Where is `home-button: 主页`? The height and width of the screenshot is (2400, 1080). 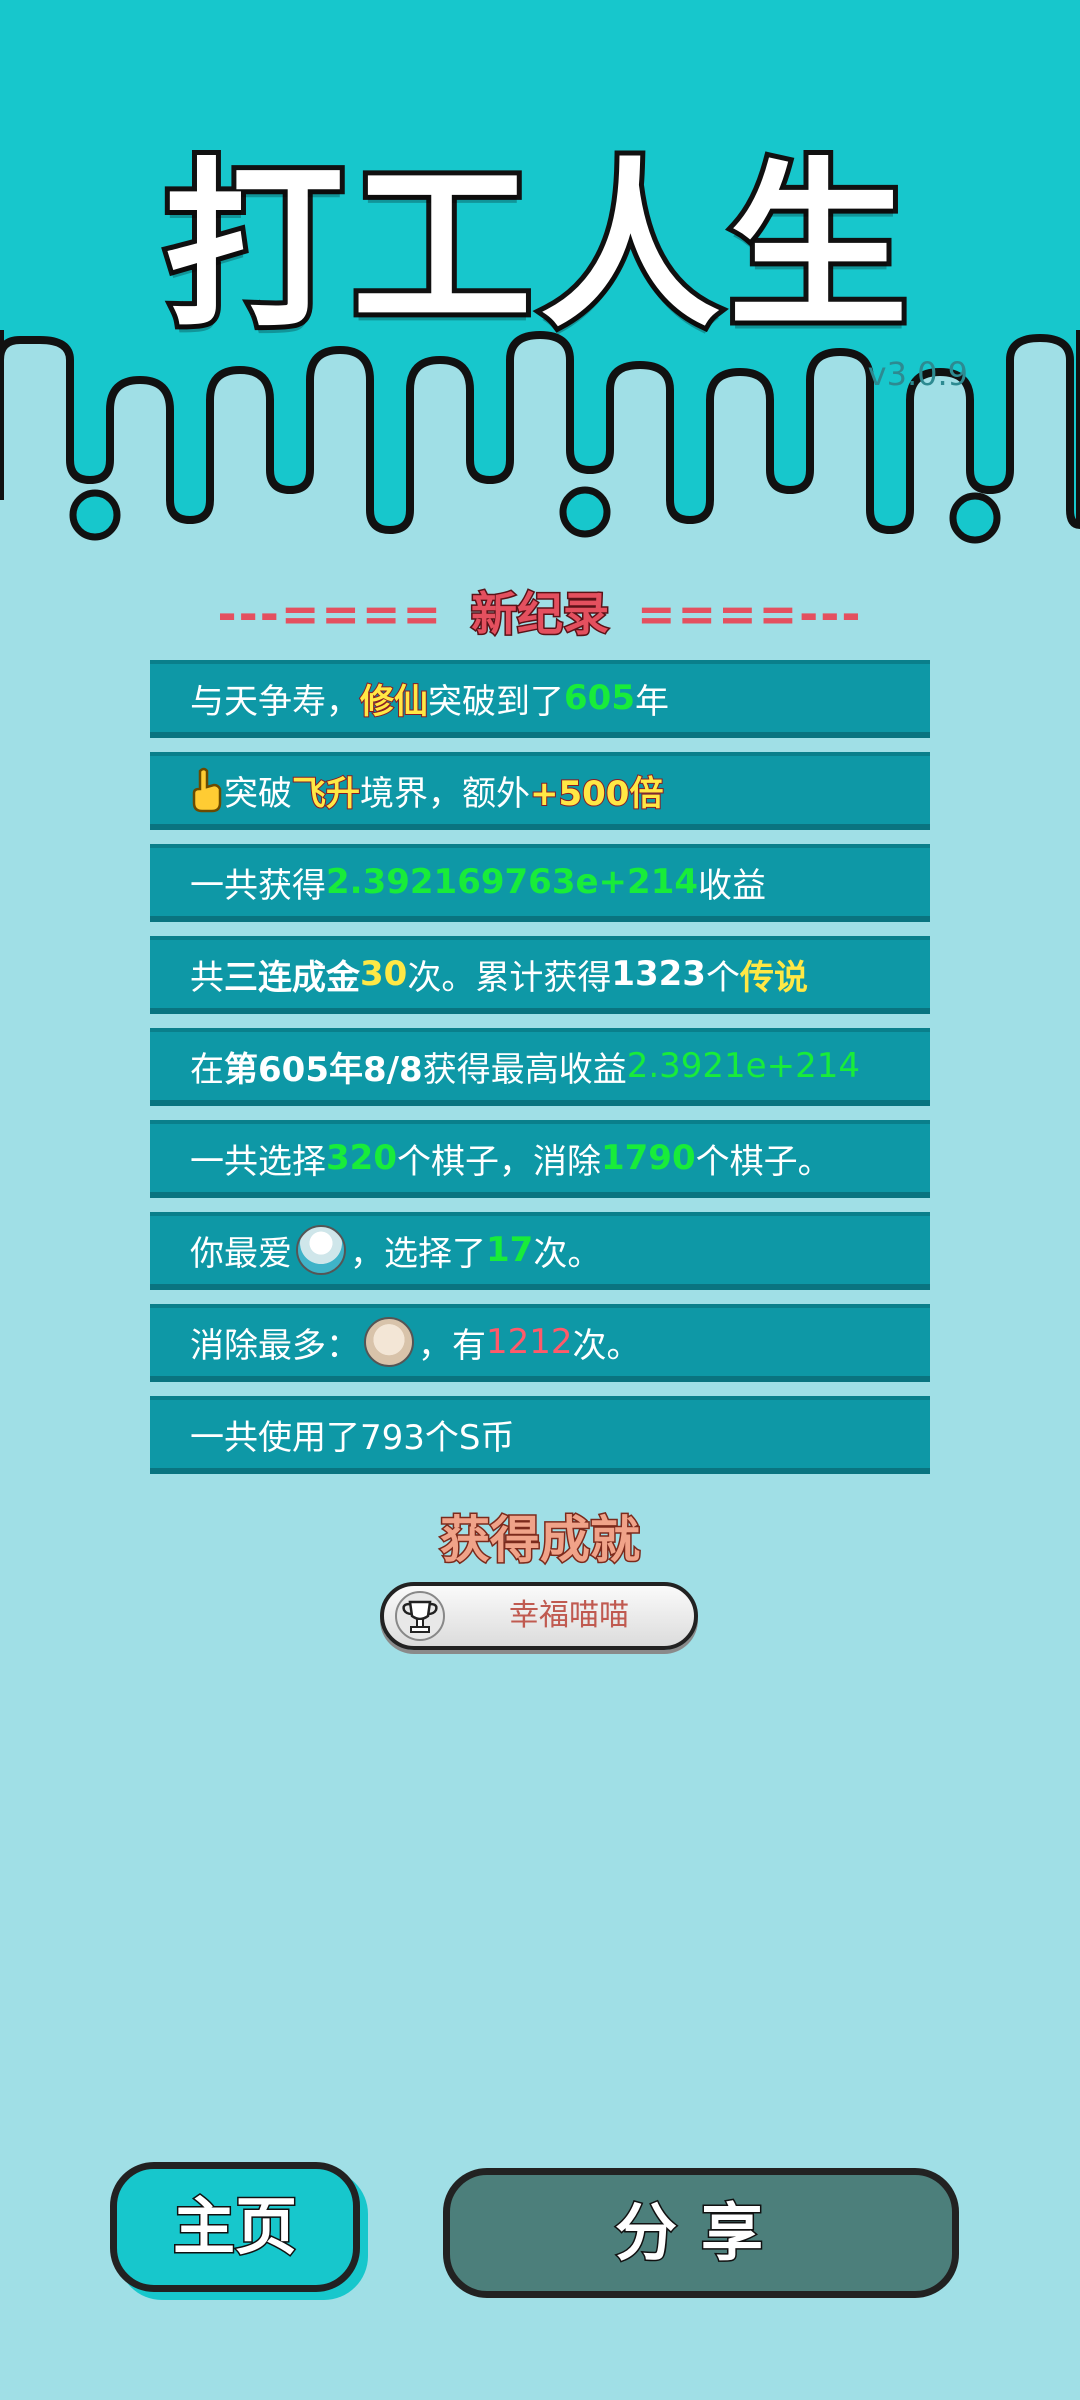 home-button: 主页 is located at coordinates (235, 2227).